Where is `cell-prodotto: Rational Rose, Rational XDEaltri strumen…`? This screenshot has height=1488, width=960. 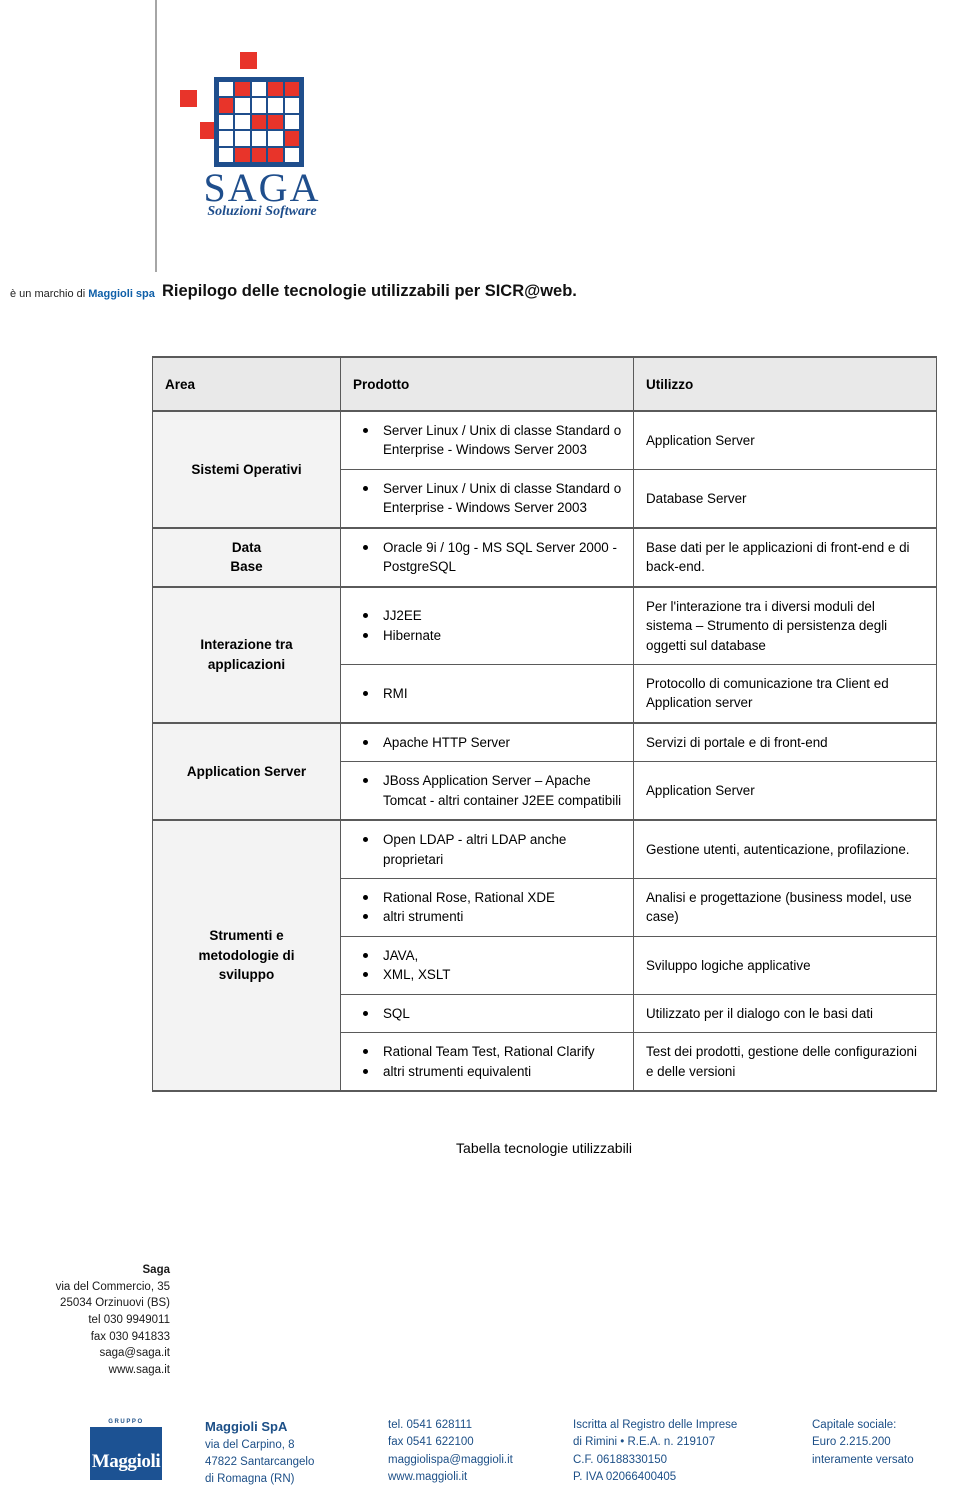
cell-prodotto: Rational Rose, Rational XDEaltri strumen… is located at coordinates (487, 908).